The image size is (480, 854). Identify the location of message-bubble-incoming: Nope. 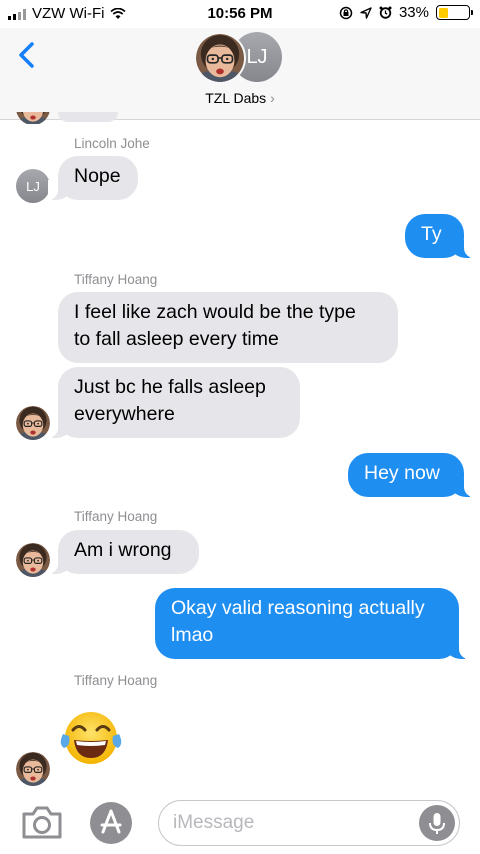
(93, 178).